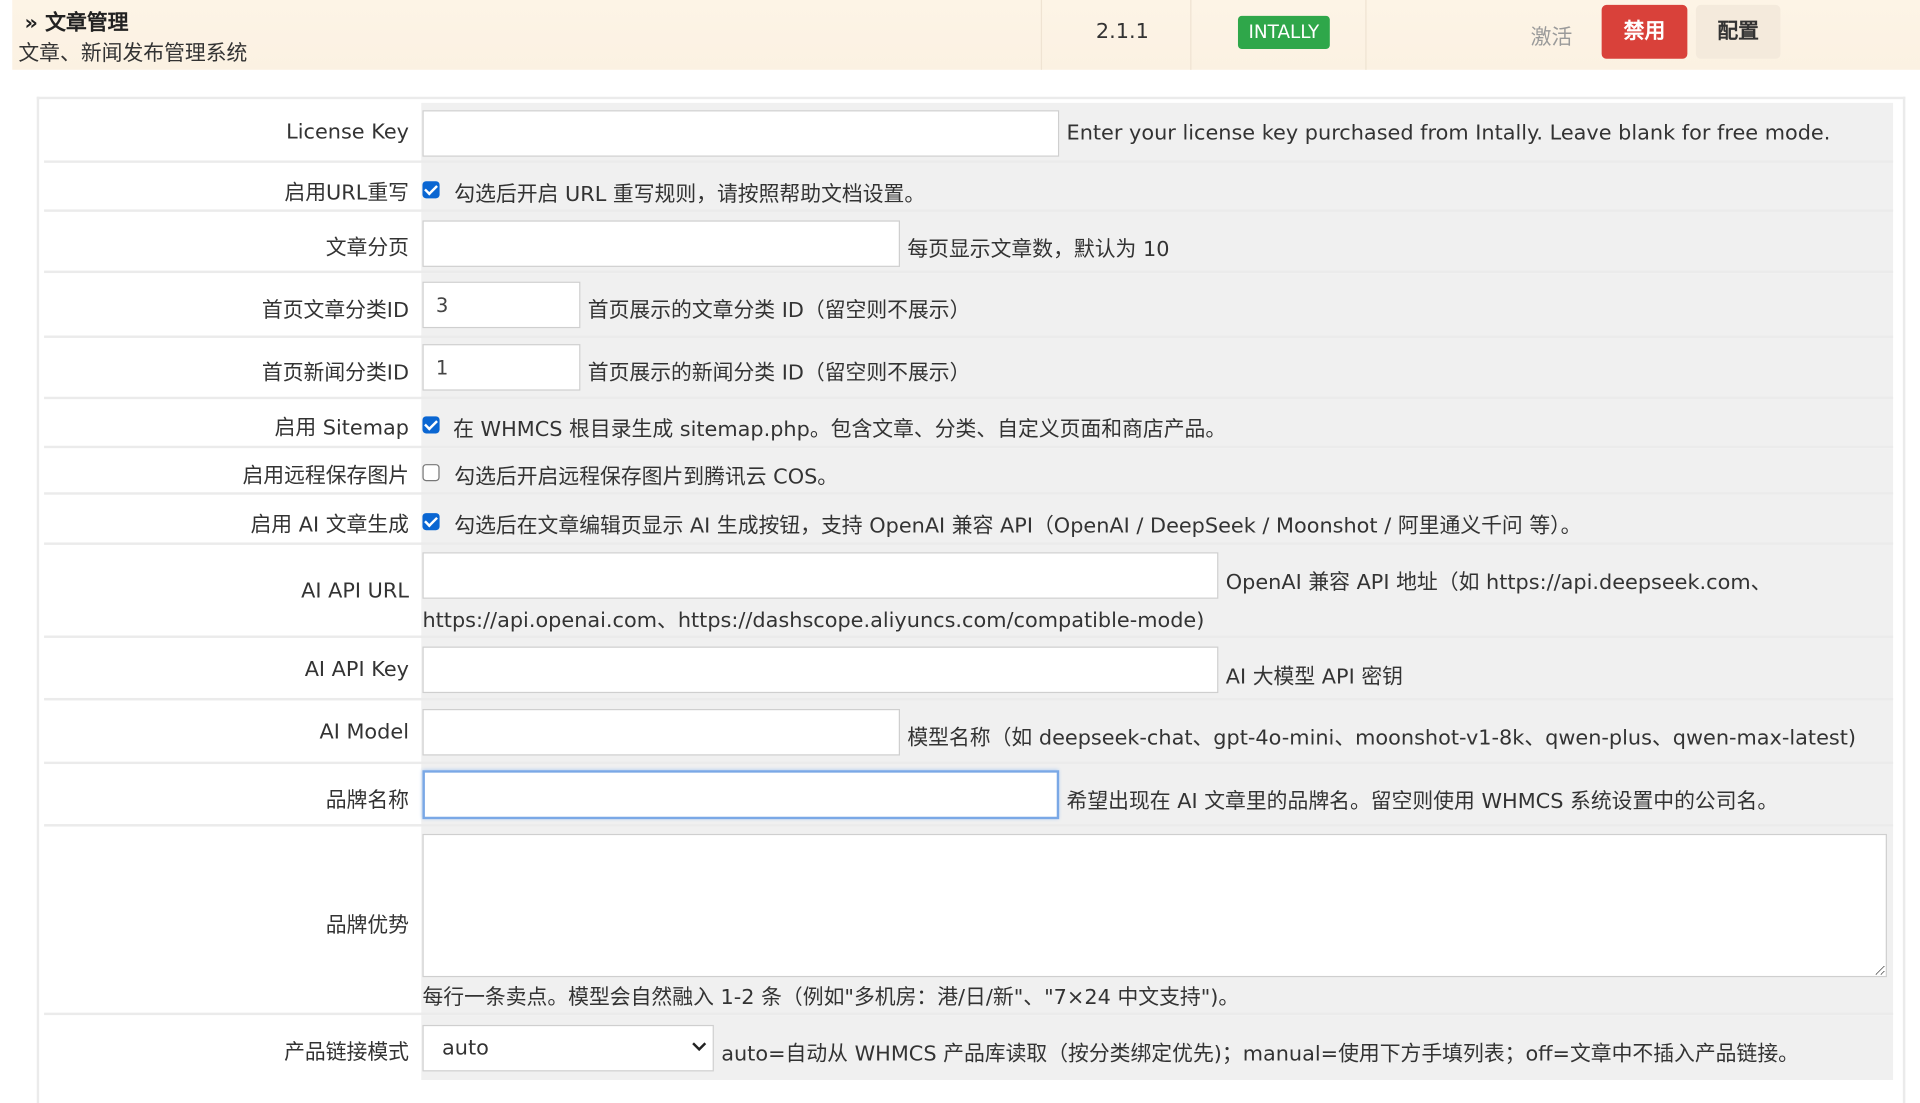 Image resolution: width=1920 pixels, height=1103 pixels. What do you see at coordinates (741, 795) in the screenshot?
I see `brand-name-input` at bounding box center [741, 795].